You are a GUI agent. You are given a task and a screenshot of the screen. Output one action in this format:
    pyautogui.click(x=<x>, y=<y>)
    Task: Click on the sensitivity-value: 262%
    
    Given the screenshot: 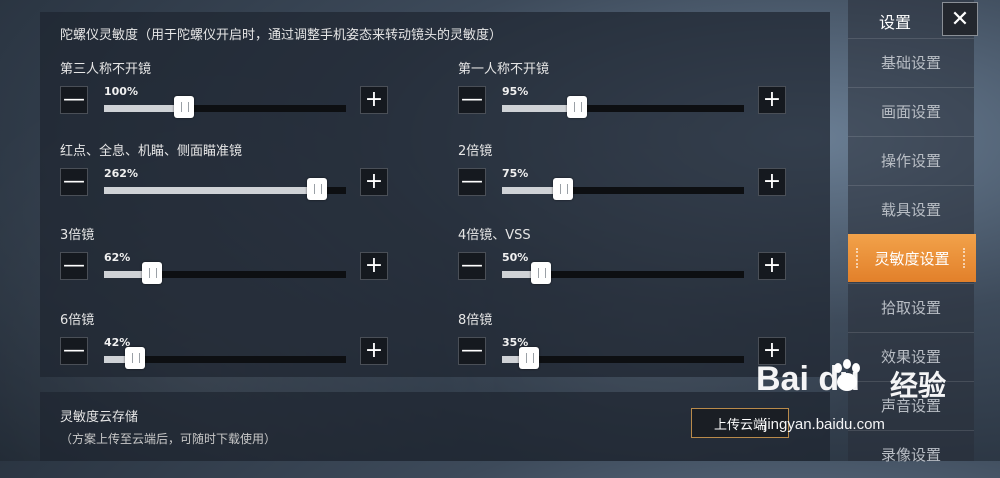 What is the action you would take?
    pyautogui.click(x=121, y=173)
    